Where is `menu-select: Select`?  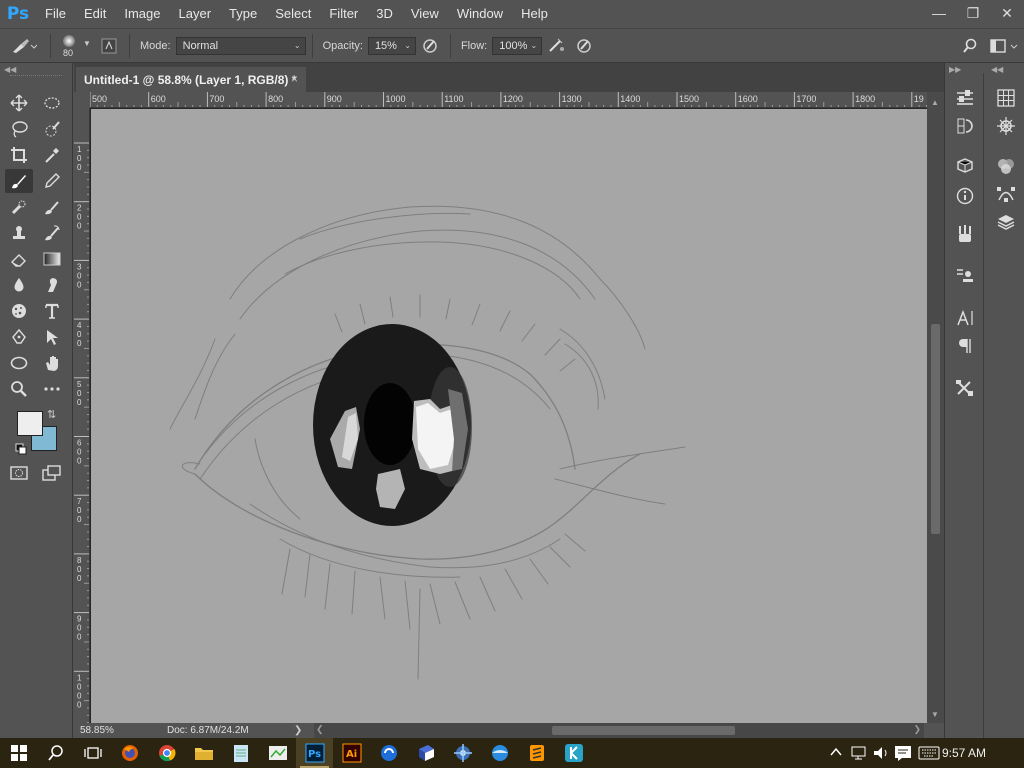
menu-select: Select is located at coordinates (293, 14).